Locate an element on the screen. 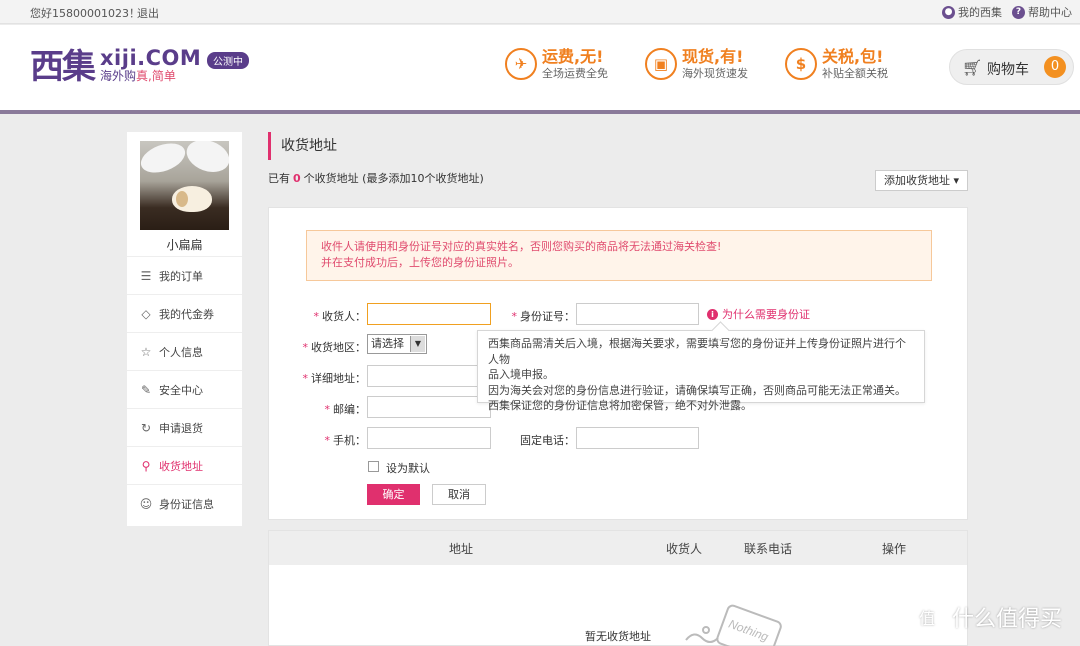  nothing-stamp-icon: Nothing is located at coordinates (733, 625).